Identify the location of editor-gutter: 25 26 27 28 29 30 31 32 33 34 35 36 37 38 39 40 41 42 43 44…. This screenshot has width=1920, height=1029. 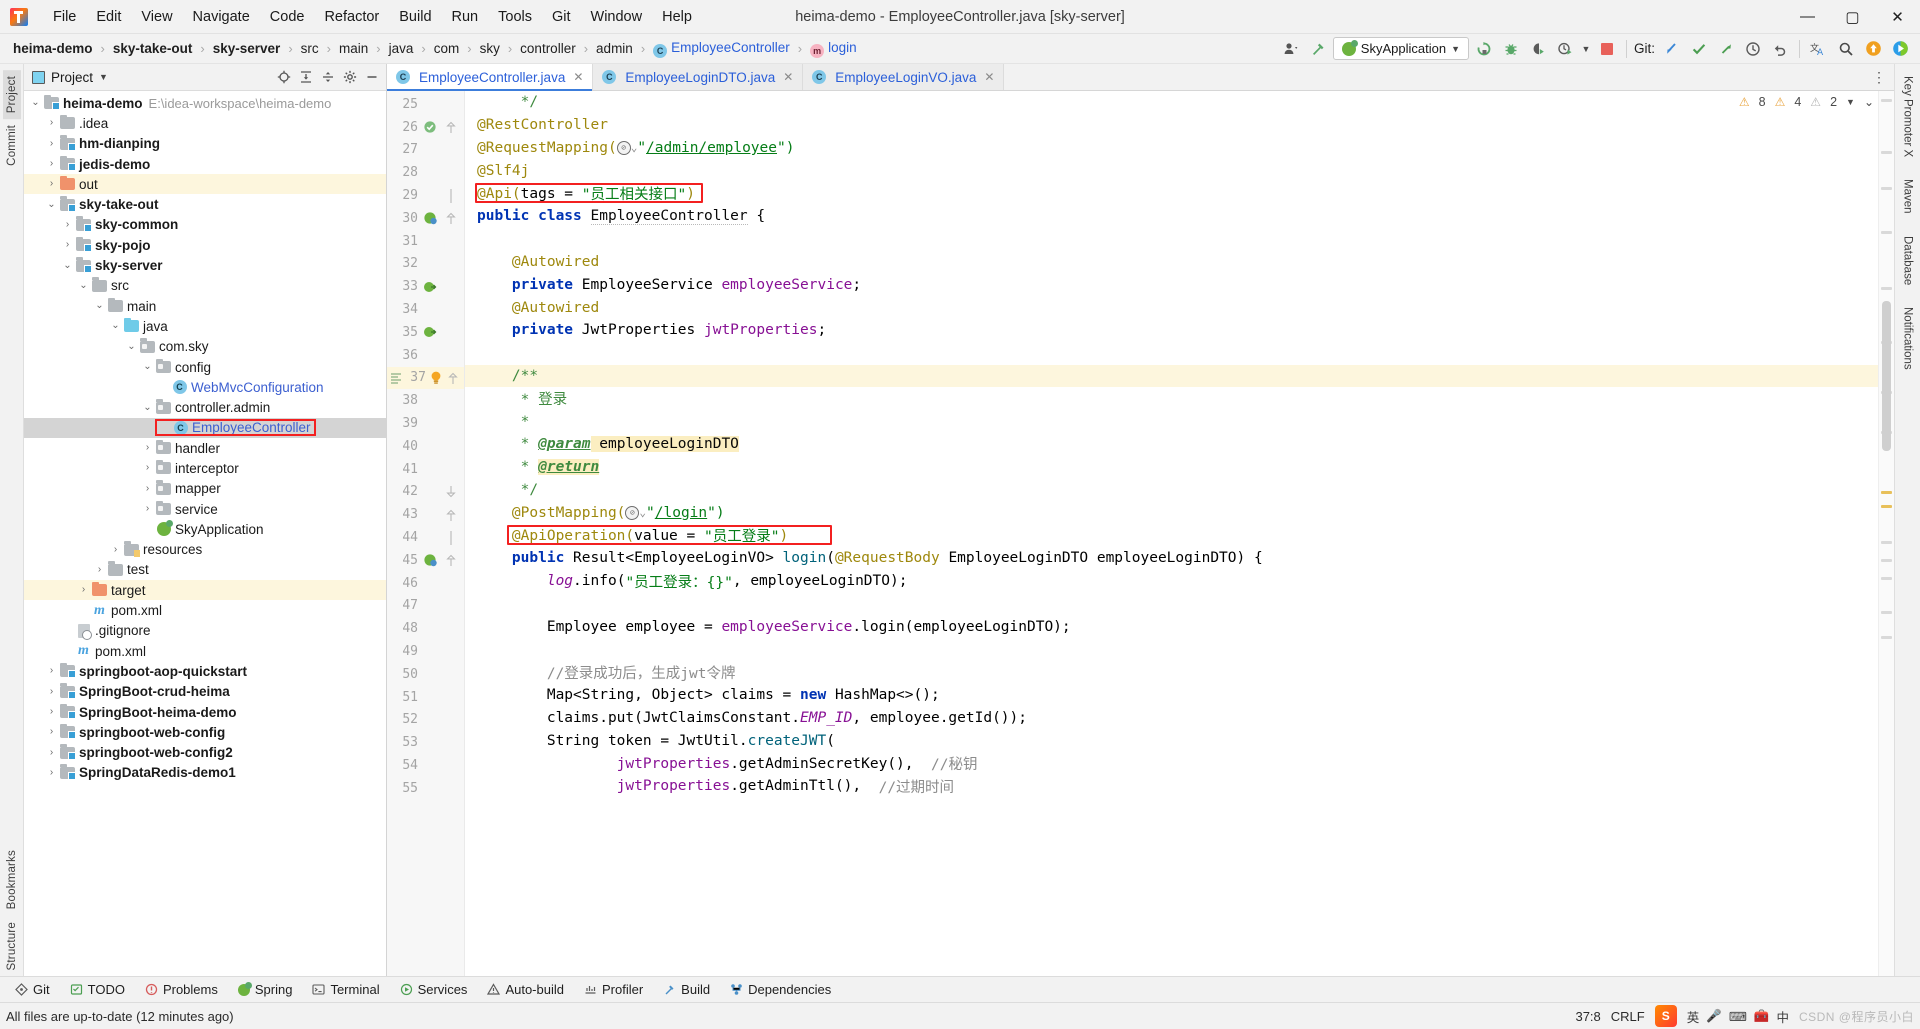
(426, 533).